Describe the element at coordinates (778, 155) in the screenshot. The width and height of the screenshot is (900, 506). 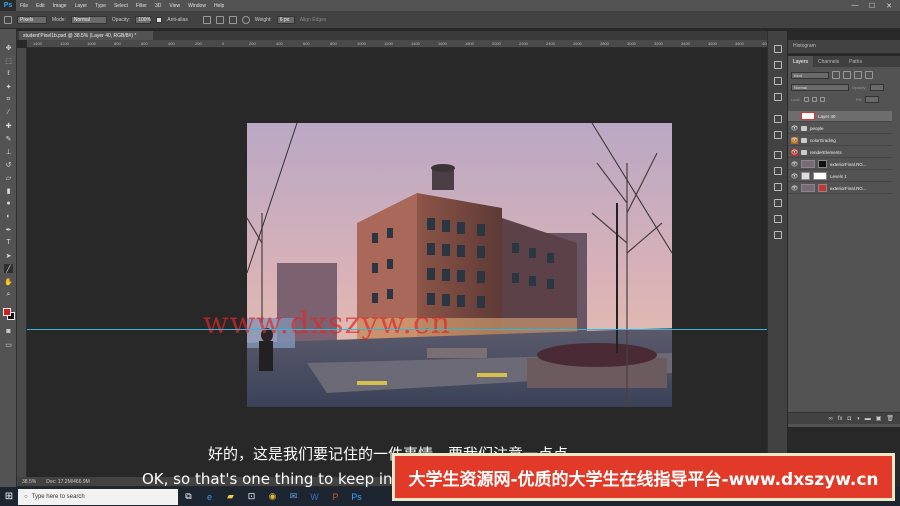
I see `tools-preset-icon` at that location.